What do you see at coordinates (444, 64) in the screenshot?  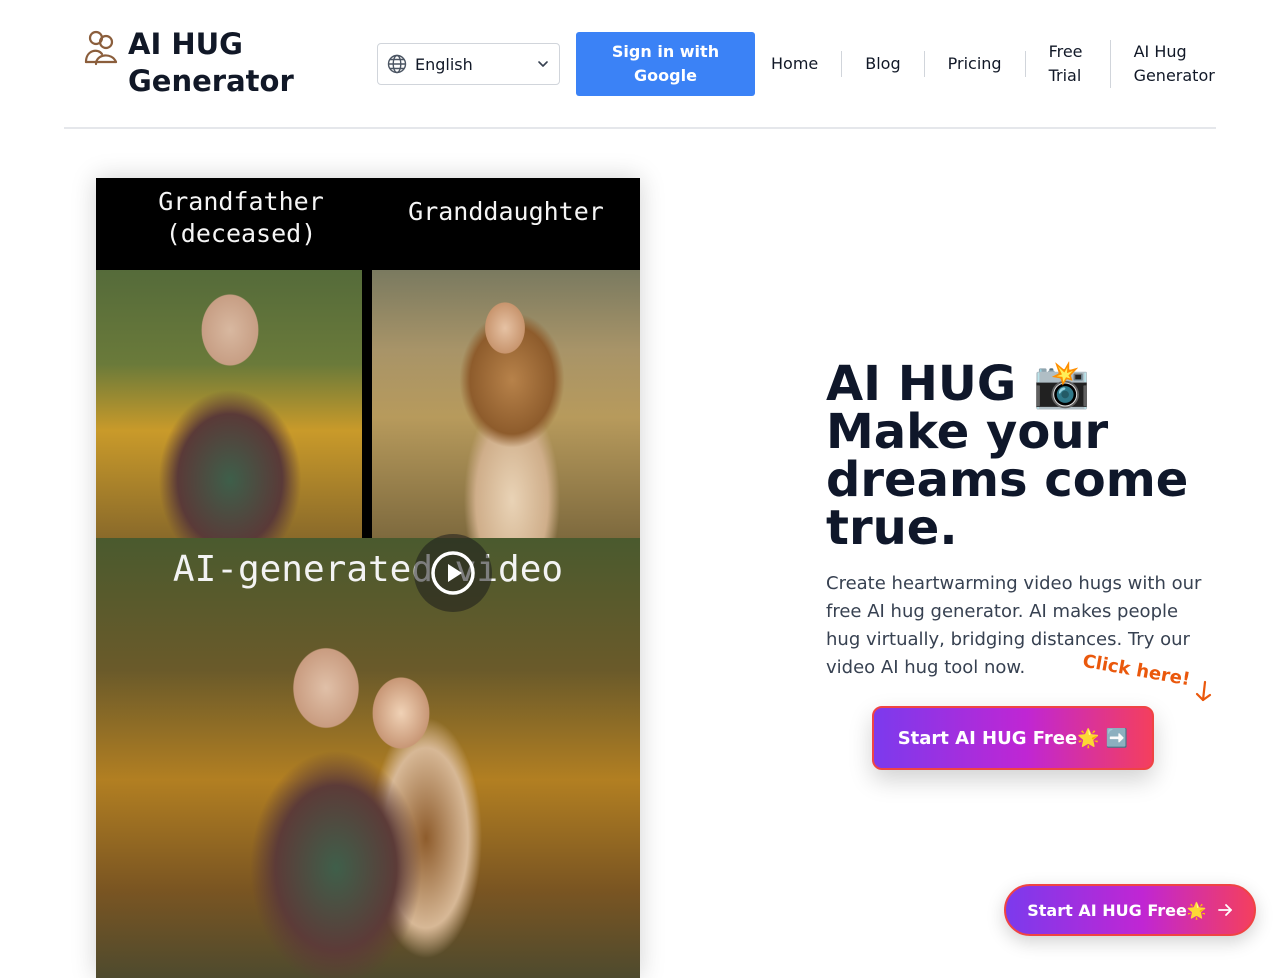 I see `language-selected: English` at bounding box center [444, 64].